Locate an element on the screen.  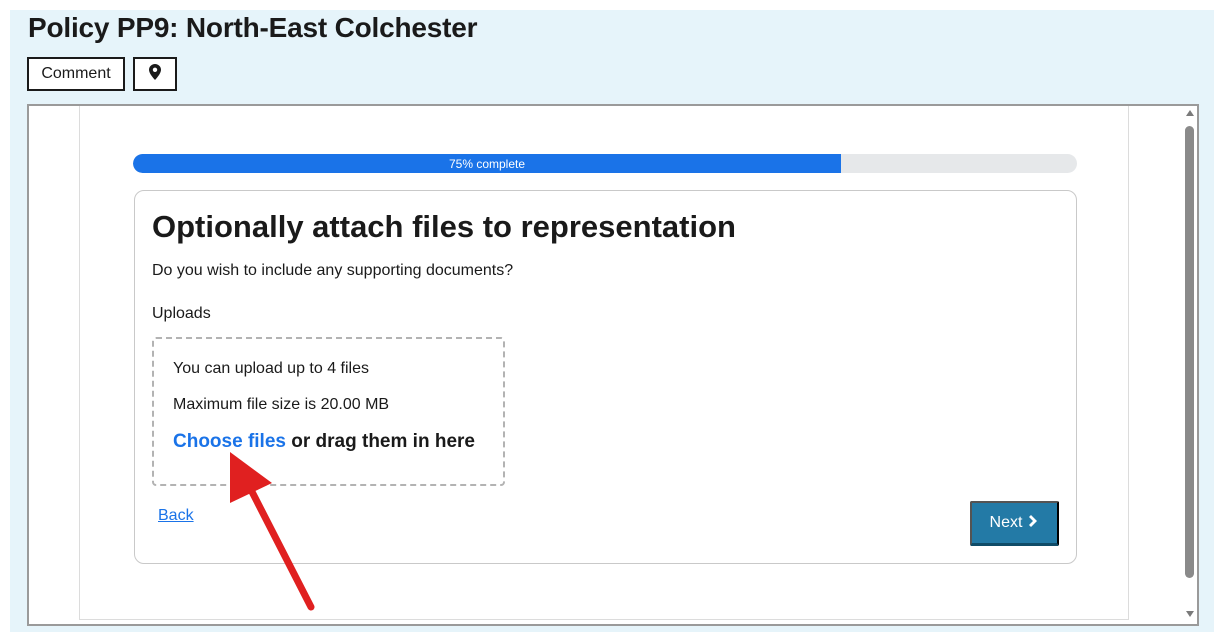
map-pin-icon is located at coordinates (155, 74).